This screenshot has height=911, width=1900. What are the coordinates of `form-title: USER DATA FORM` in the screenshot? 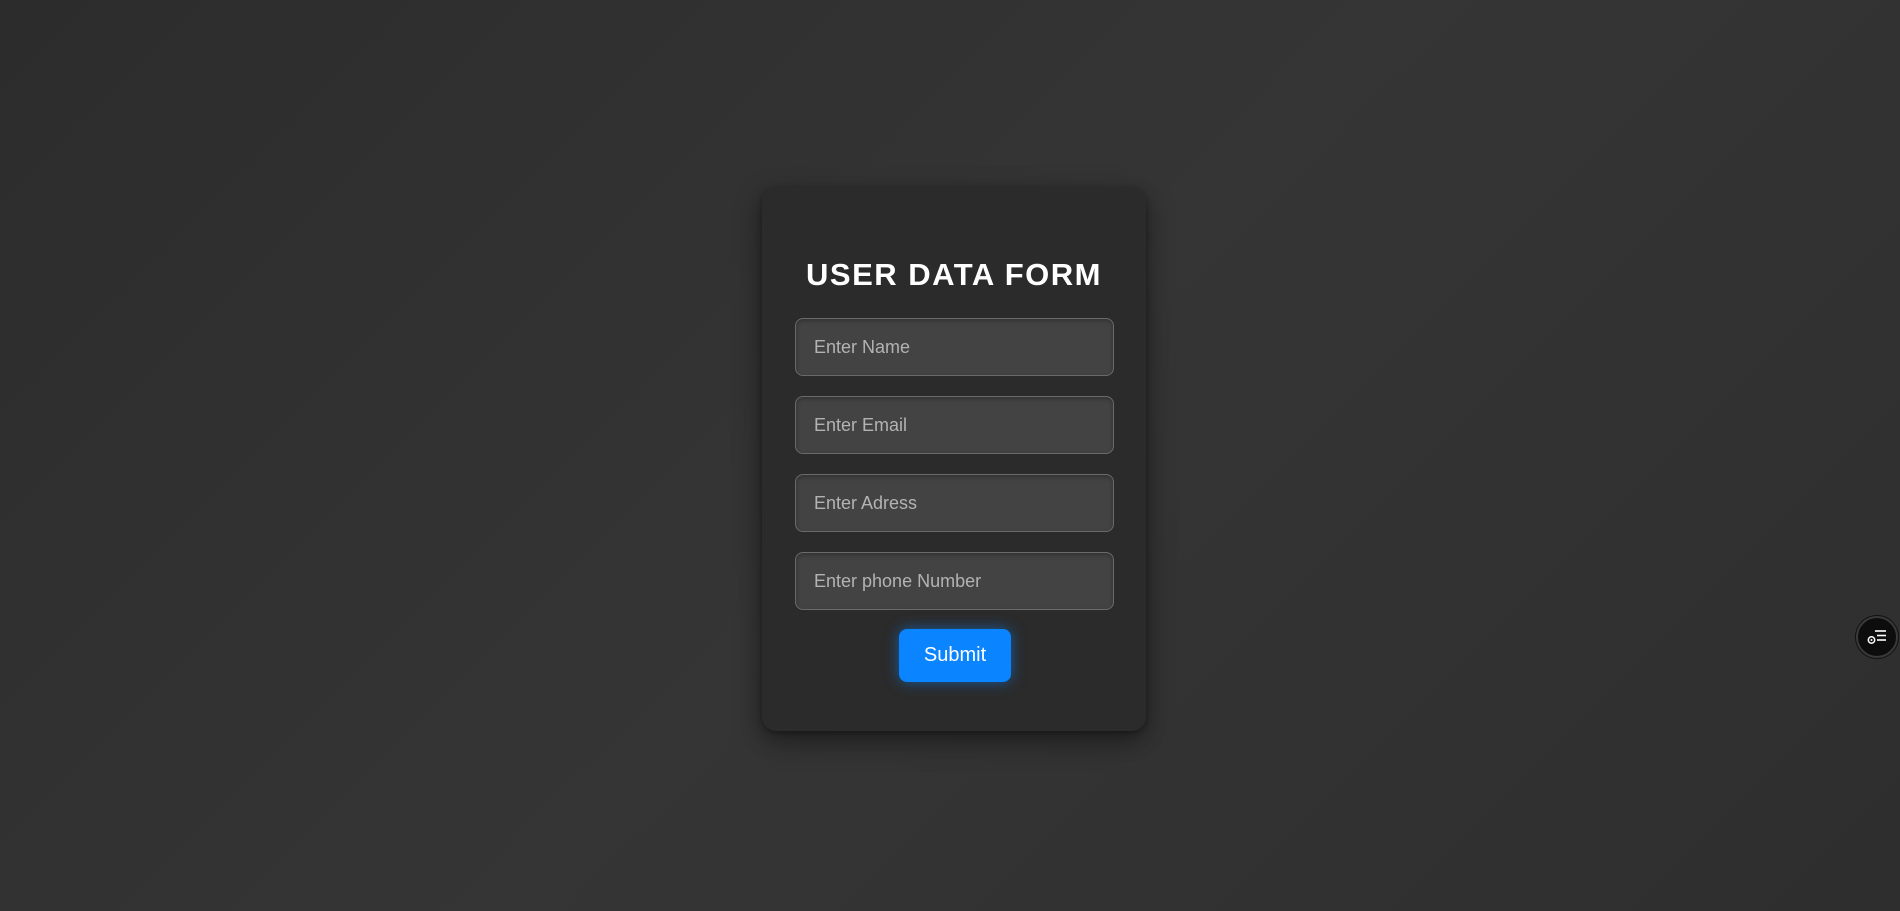 It's located at (954, 274).